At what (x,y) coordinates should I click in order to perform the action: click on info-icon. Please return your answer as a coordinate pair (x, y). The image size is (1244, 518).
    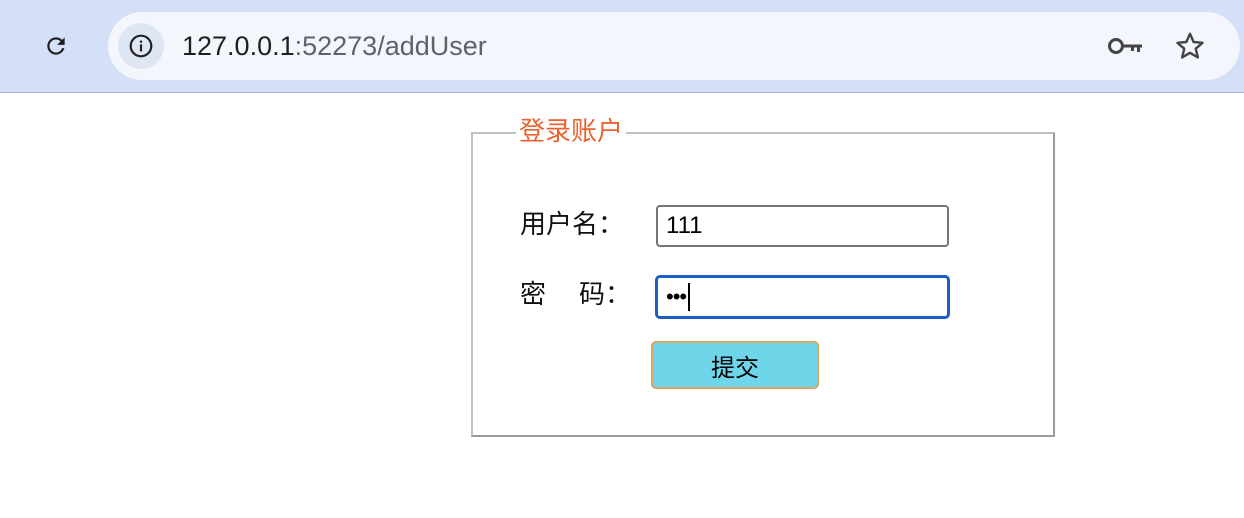
    Looking at the image, I should click on (141, 46).